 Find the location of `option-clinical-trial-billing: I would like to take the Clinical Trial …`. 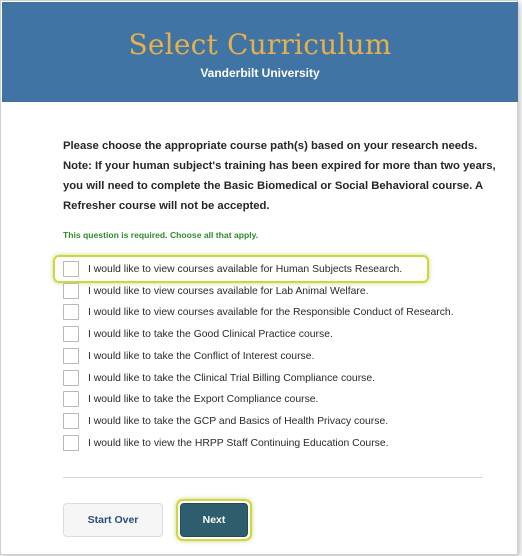

option-clinical-trial-billing: I would like to take the Clinical Trial … is located at coordinates (219, 378).